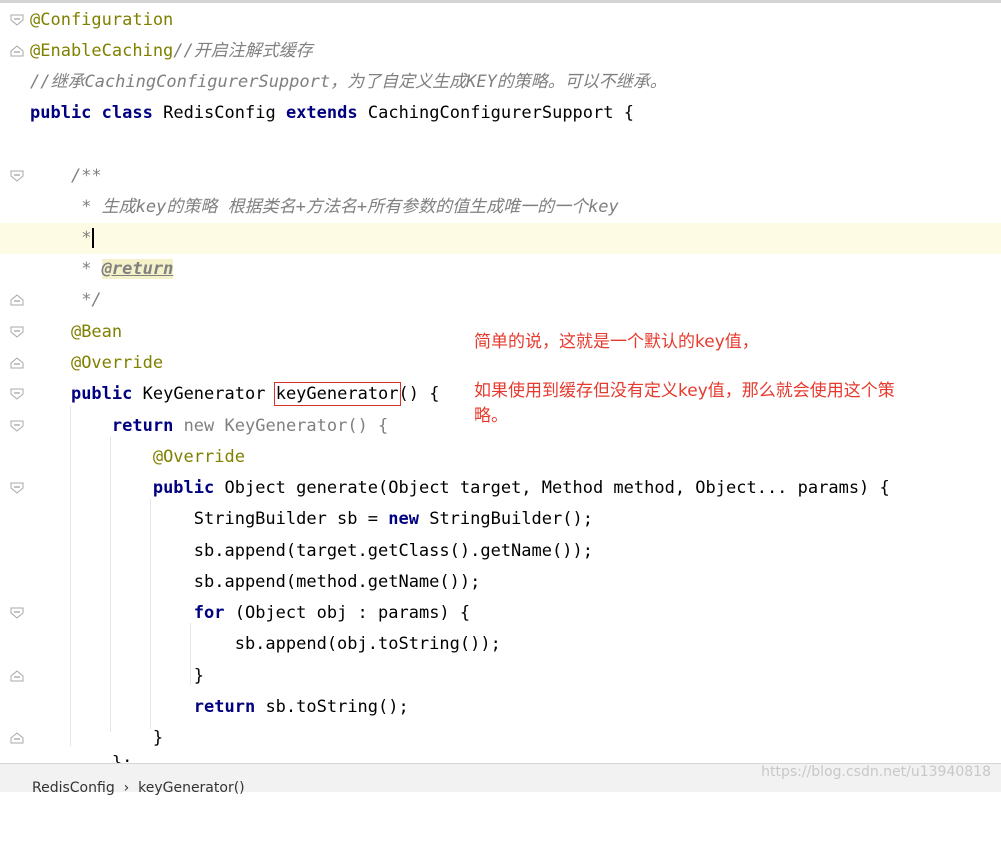 The height and width of the screenshot is (847, 1001). I want to click on superclass-name: CachingConfigurerSupport, so click(490, 113).